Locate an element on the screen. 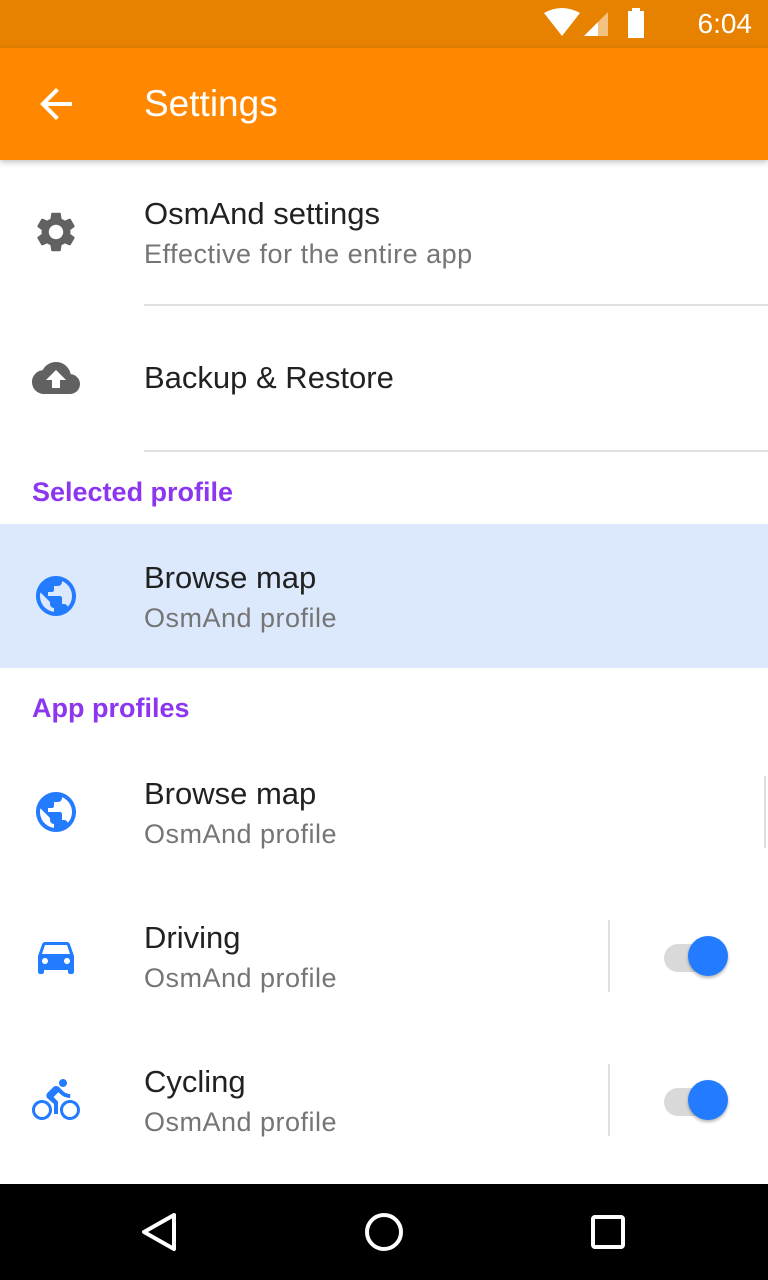 Image resolution: width=768 pixels, height=1280 pixels. page-title: Settings is located at coordinates (211, 103).